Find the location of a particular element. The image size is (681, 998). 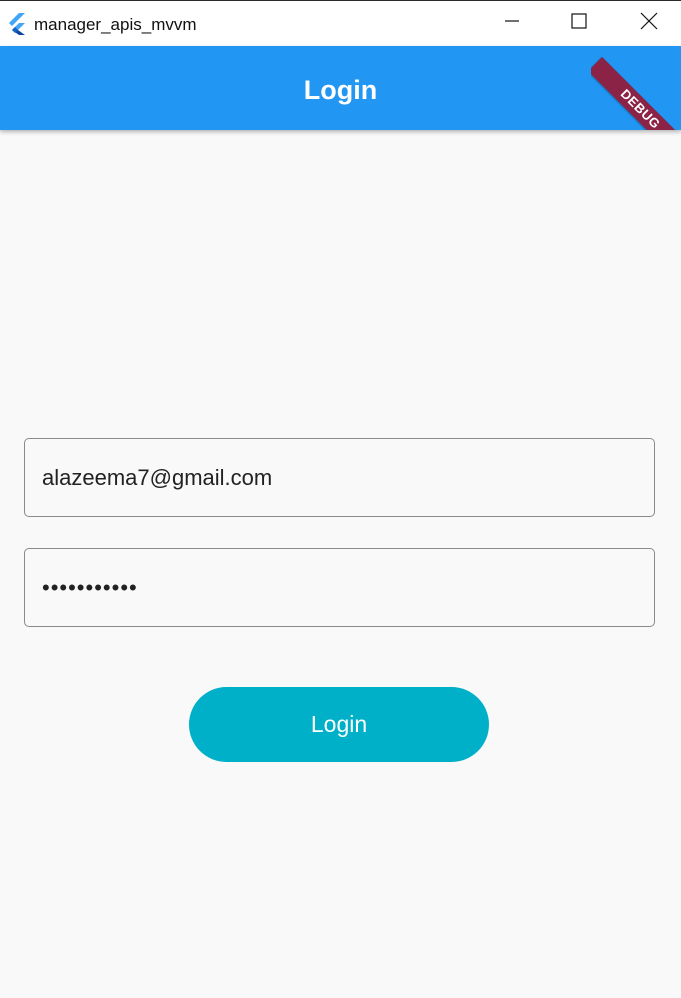

debug-banner-label: DEBUG is located at coordinates (636, 93).